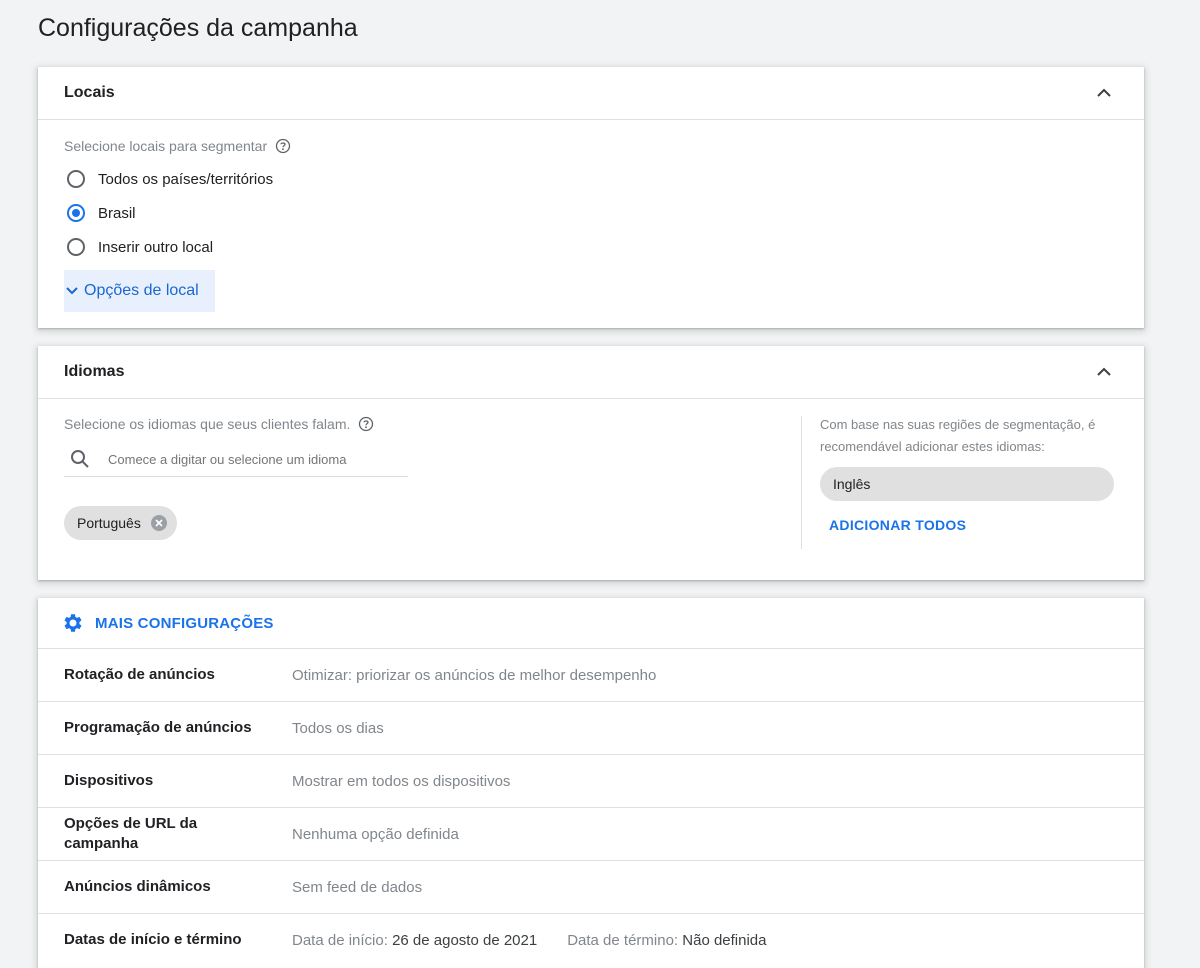 The image size is (1200, 968). I want to click on end-date-label: Data de término:, so click(623, 940).